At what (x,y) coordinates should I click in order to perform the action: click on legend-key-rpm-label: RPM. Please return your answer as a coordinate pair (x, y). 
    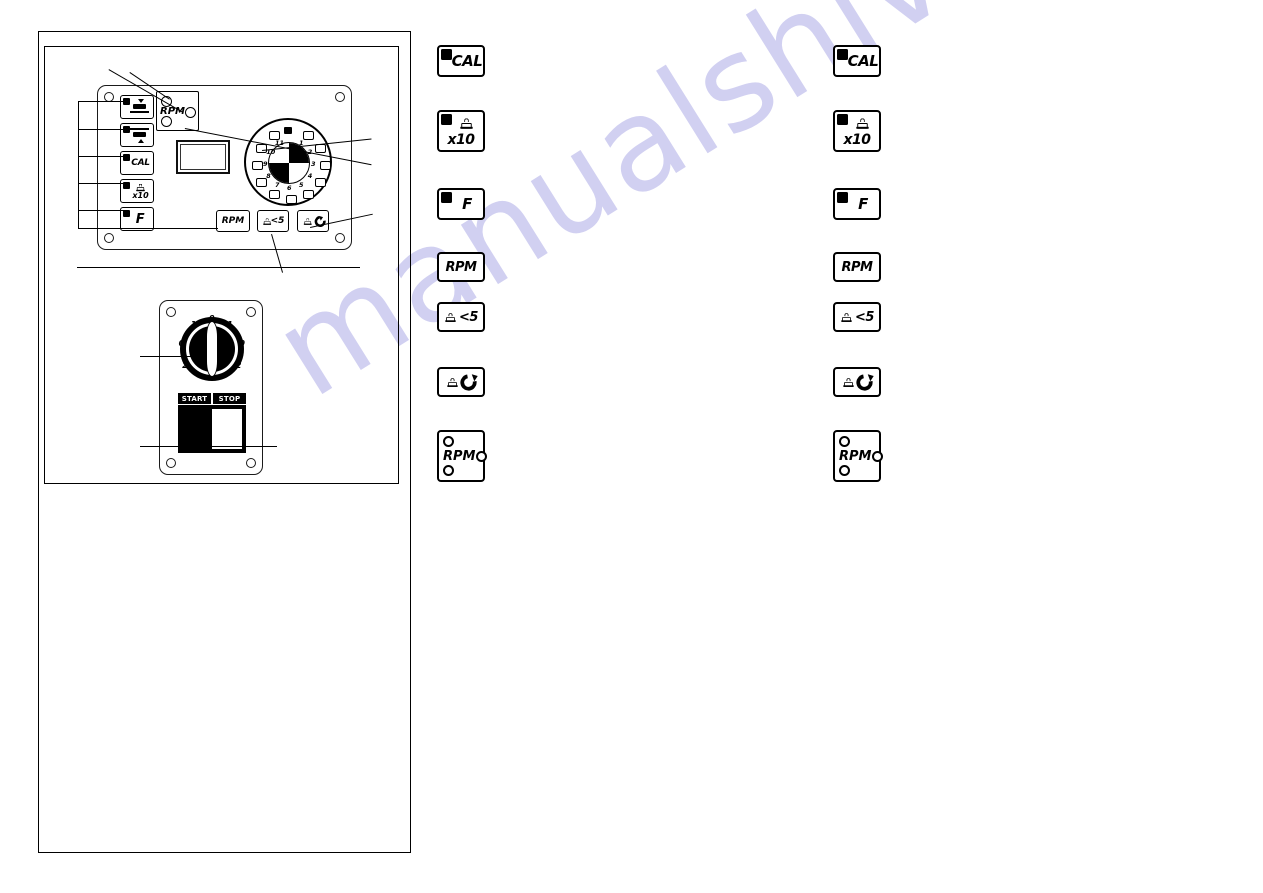
    Looking at the image, I should click on (461, 267).